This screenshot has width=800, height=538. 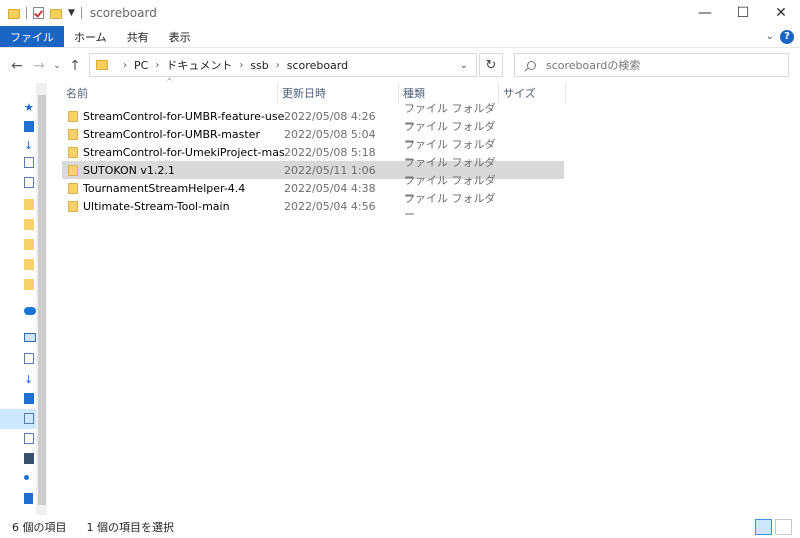 I want to click on properties-icon, so click(x=38, y=13).